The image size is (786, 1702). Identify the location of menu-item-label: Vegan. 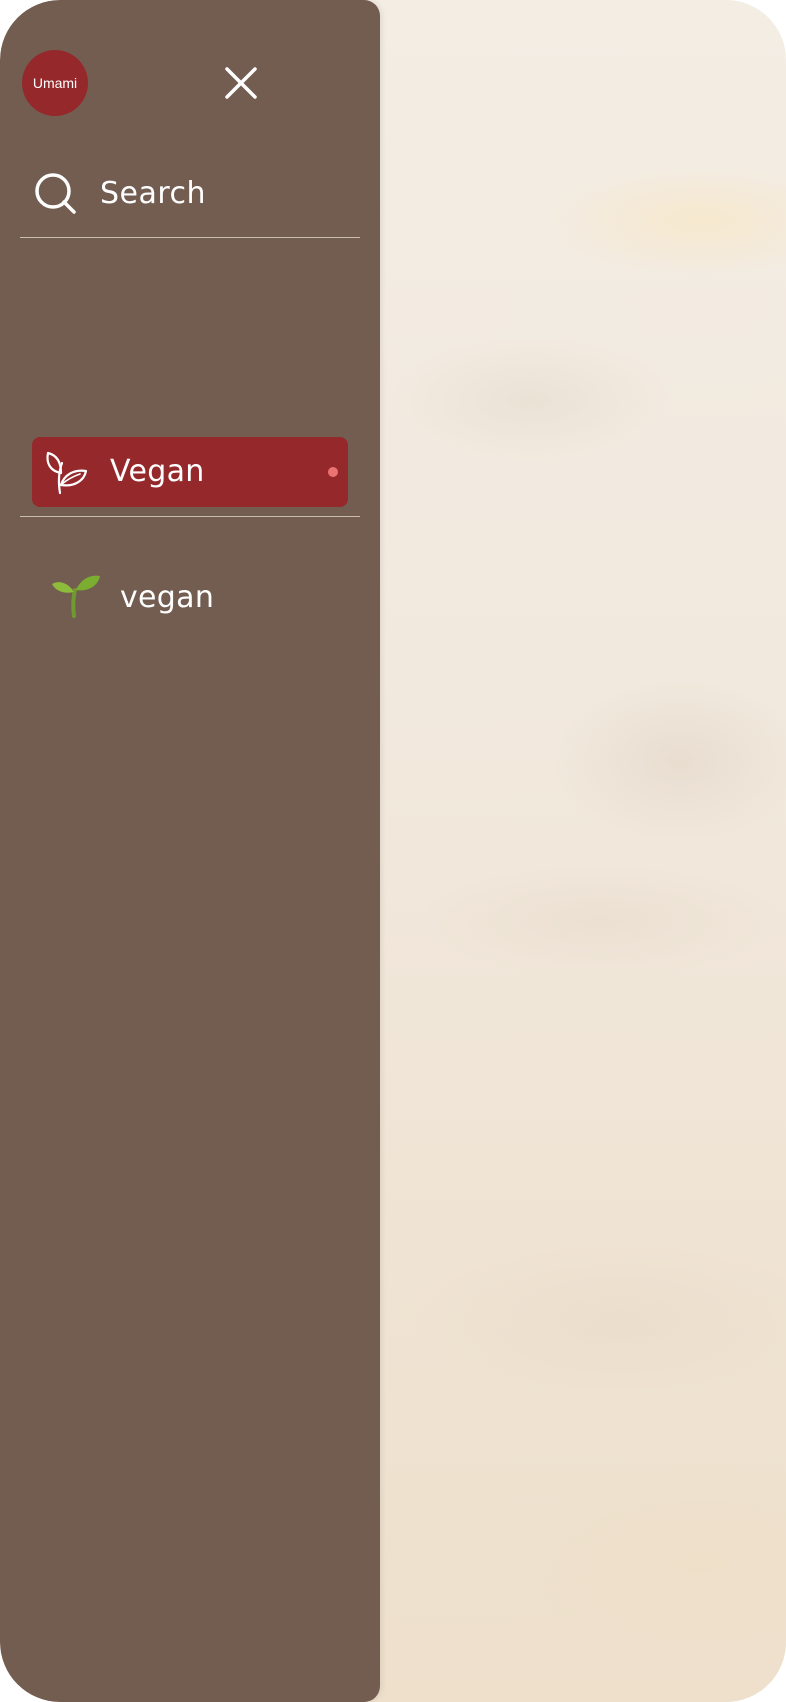
(157, 471).